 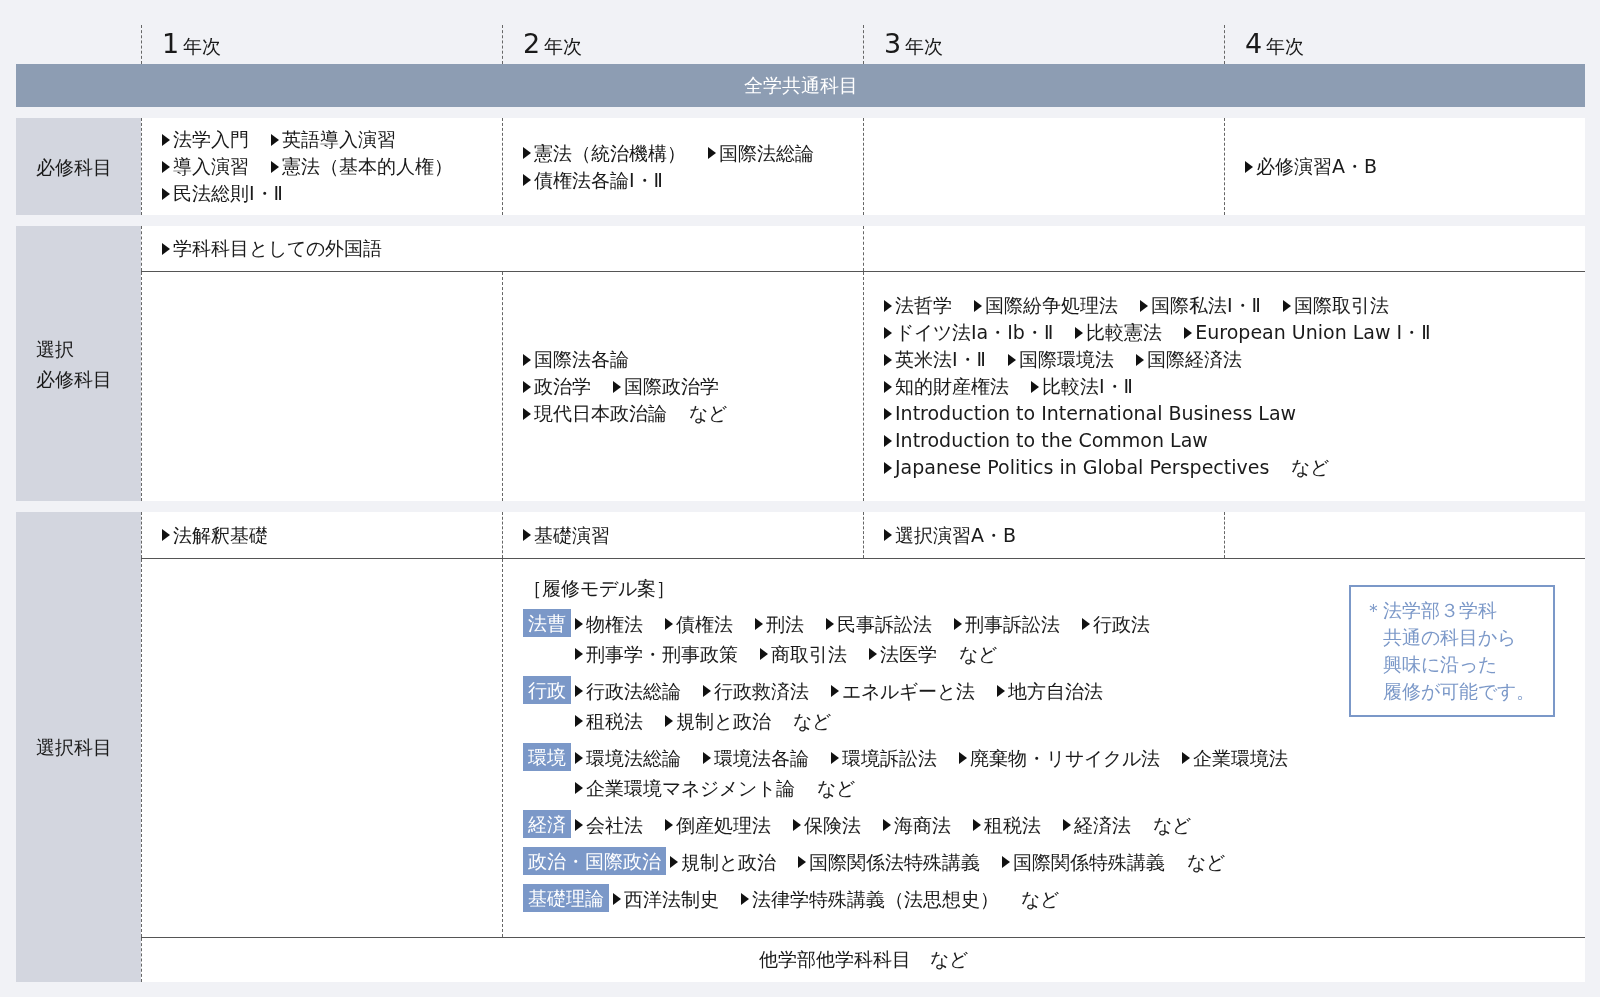 I want to click on course-name: 環境法各論, so click(x=761, y=758).